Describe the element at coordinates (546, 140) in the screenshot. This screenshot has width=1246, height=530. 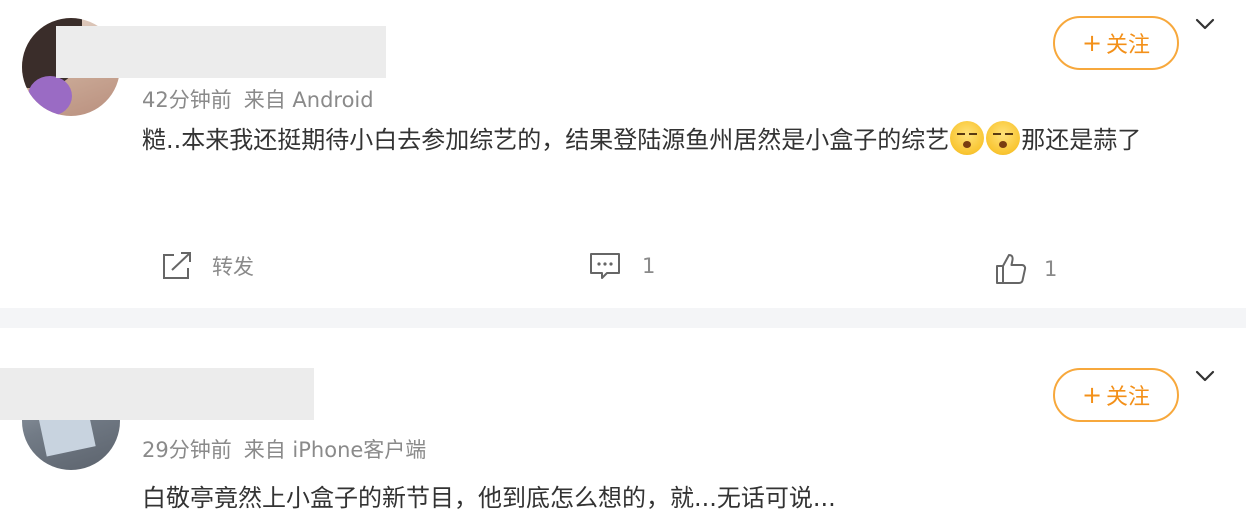
I see `post-text: 糙..本来我还挺期待小白去参加综艺的，结果登陆源鱼州居然是小盒子的综艺` at that location.